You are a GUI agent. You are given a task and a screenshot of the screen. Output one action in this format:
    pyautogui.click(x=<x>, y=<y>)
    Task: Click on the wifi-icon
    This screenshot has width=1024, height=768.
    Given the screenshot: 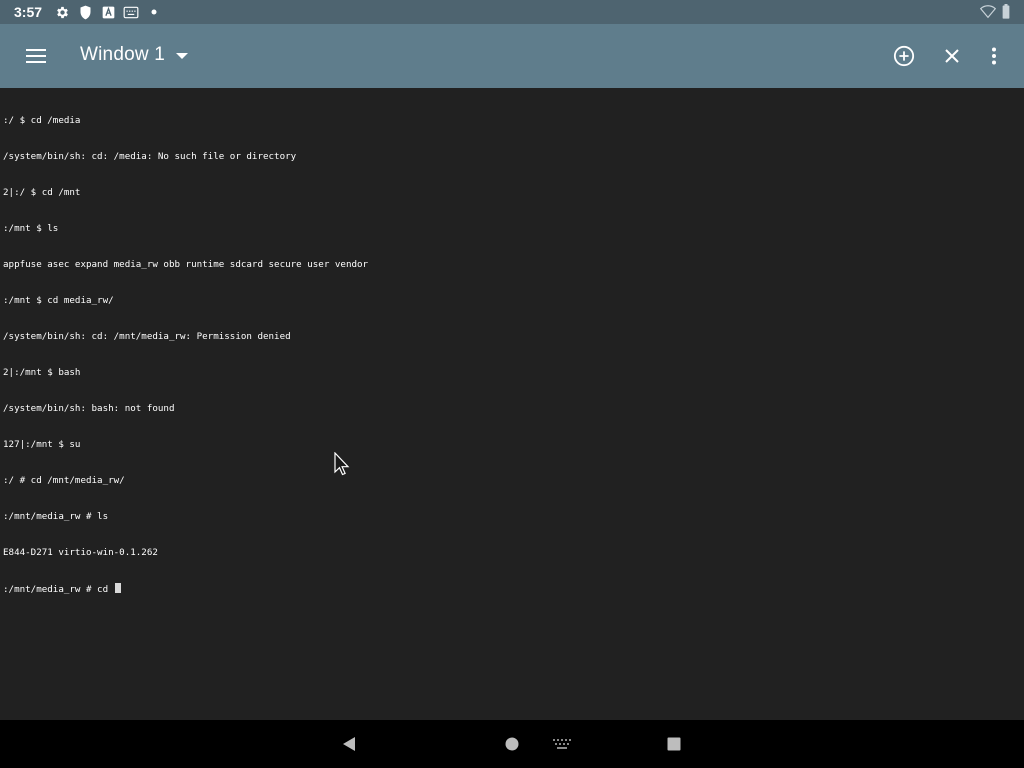 What is the action you would take?
    pyautogui.click(x=988, y=13)
    